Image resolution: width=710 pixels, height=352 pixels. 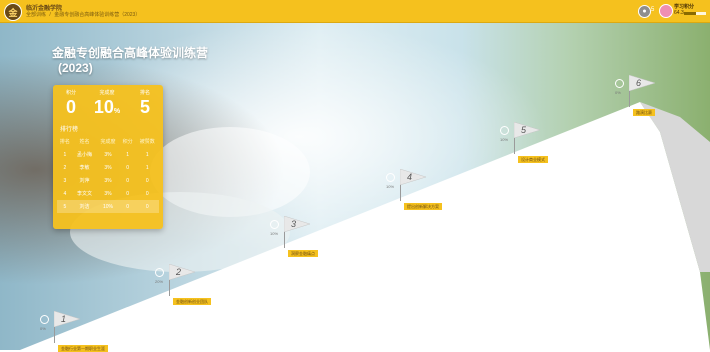 I want to click on completion-value: 10%, so click(x=107, y=109).